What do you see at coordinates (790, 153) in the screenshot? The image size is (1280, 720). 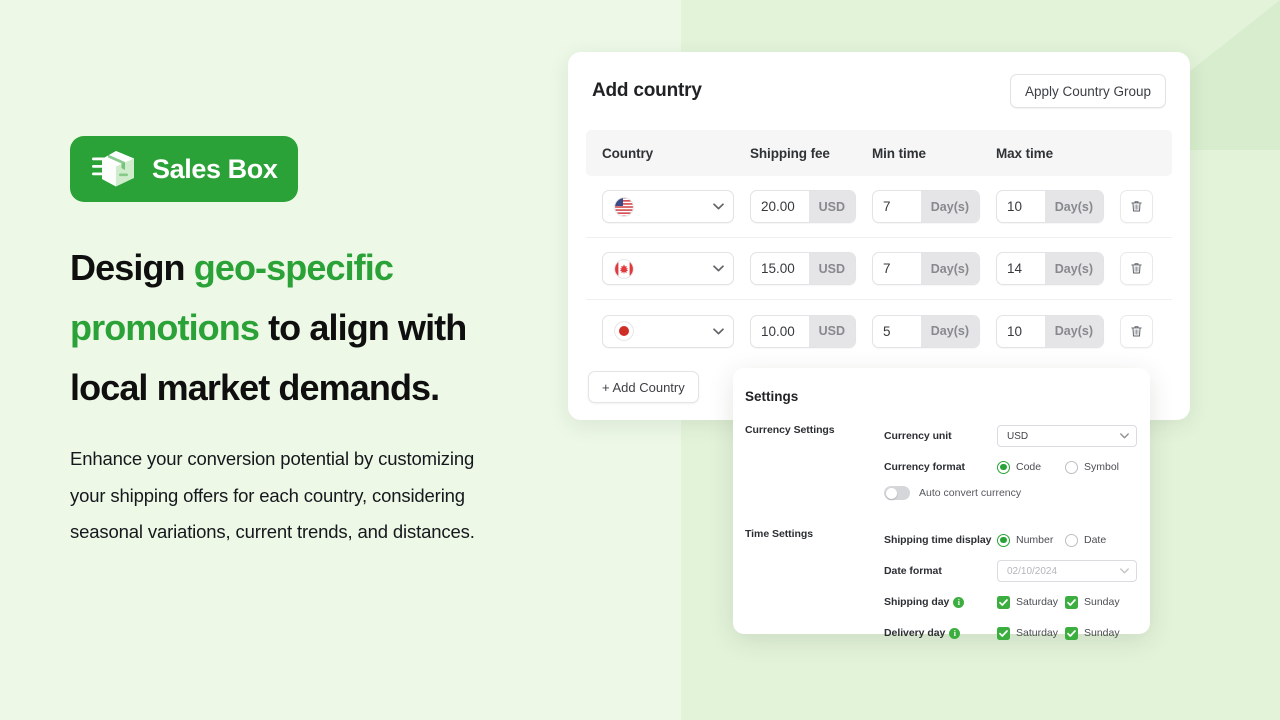 I see `column-header-shipping-fee: Shipping fee` at bounding box center [790, 153].